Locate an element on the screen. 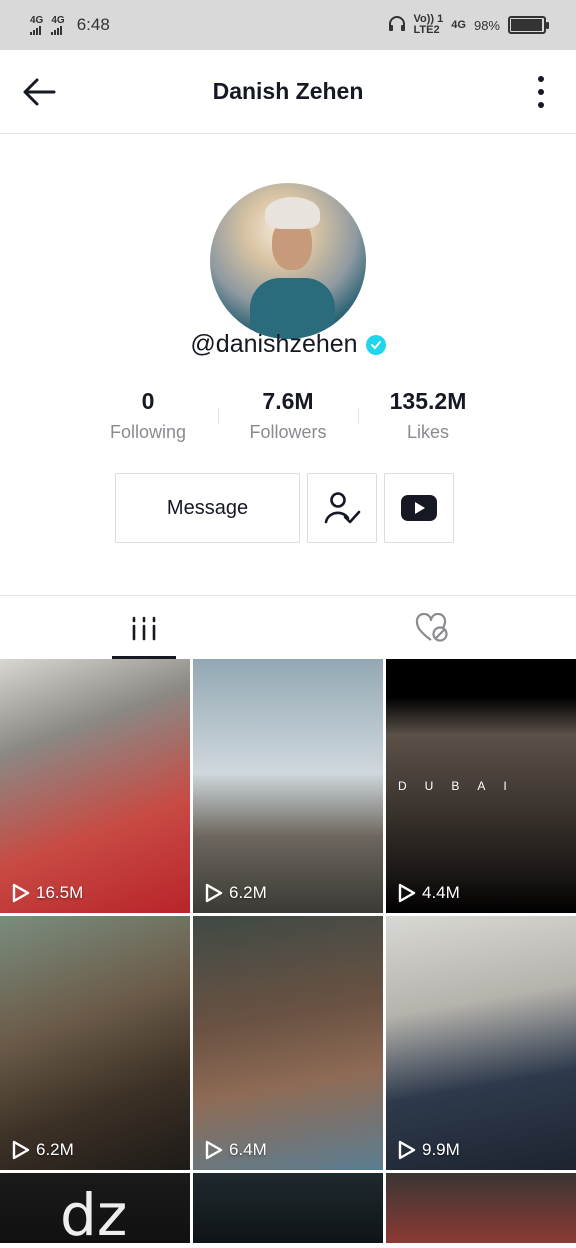  profile-actions: Message is located at coordinates (284, 508).